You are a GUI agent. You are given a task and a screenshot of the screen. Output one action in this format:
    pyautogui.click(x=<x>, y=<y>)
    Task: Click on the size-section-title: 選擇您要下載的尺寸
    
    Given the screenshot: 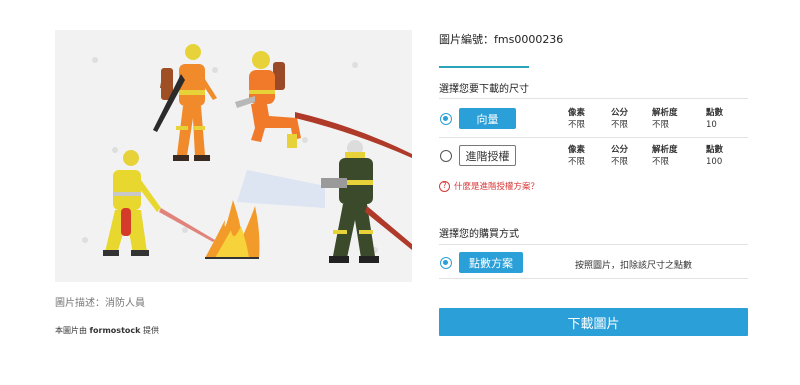 What is the action you would take?
    pyautogui.click(x=484, y=89)
    